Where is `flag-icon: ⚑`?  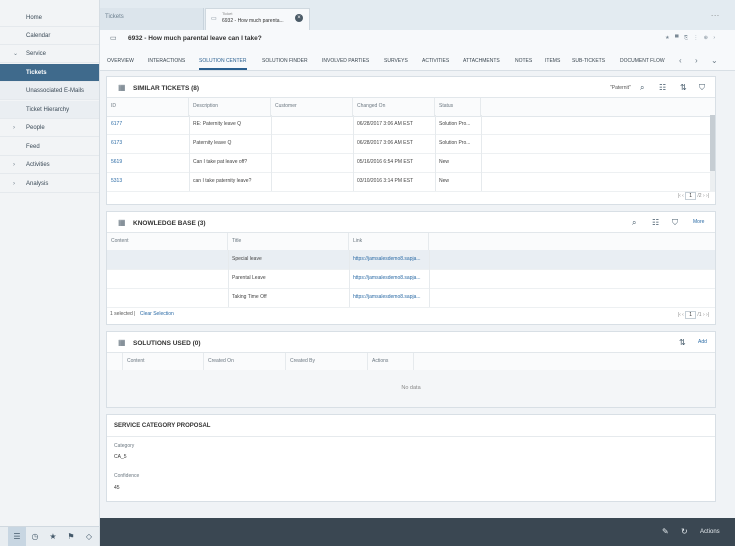 flag-icon: ⚑ is located at coordinates (71, 536).